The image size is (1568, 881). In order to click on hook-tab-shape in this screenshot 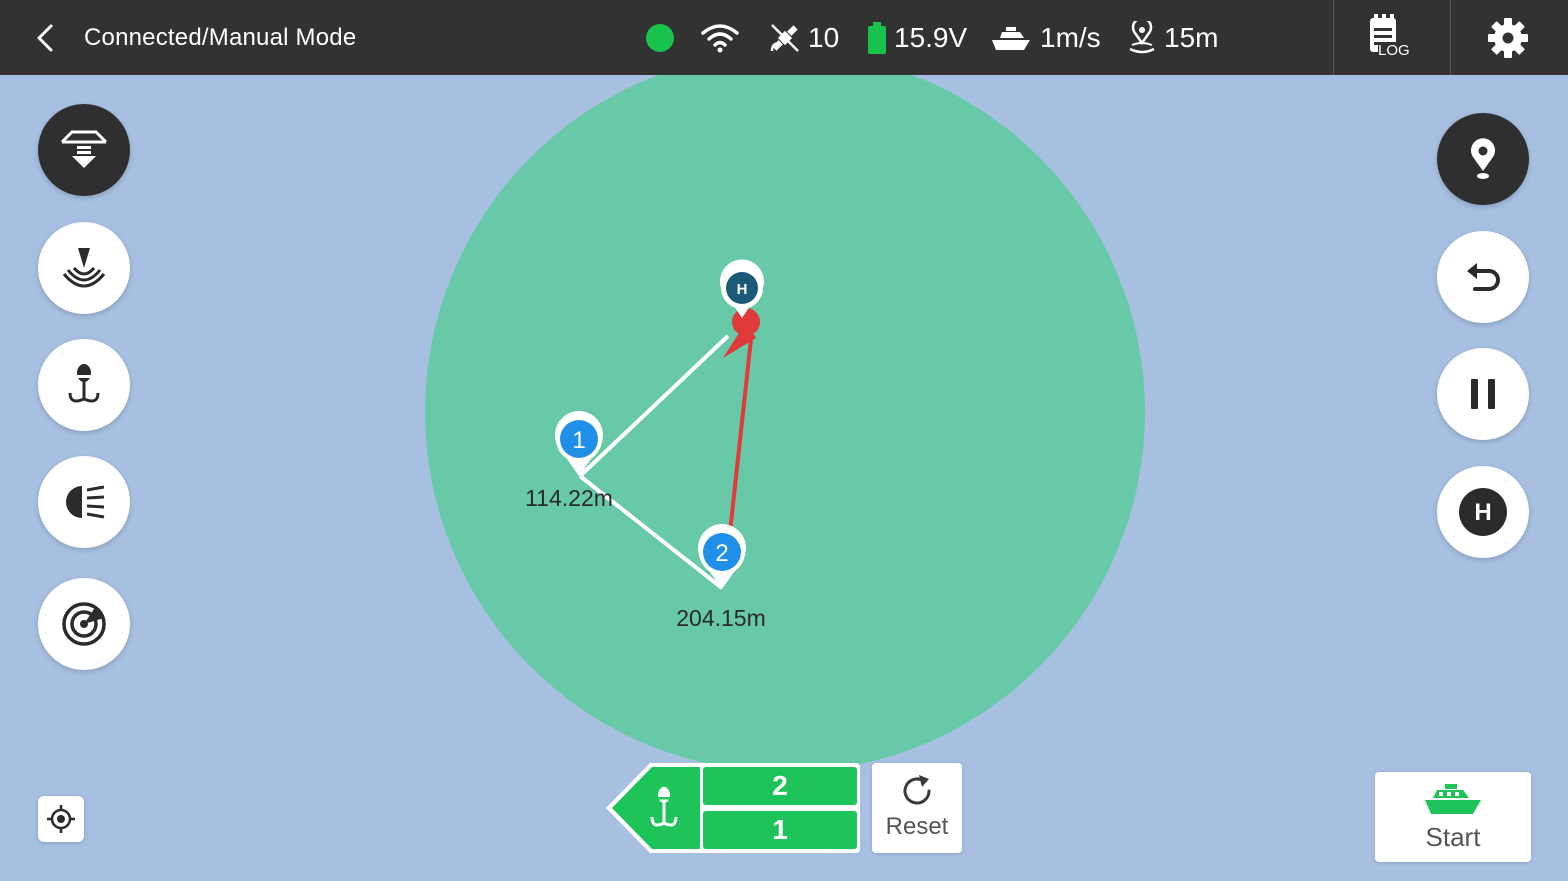, I will do `click(654, 808)`.